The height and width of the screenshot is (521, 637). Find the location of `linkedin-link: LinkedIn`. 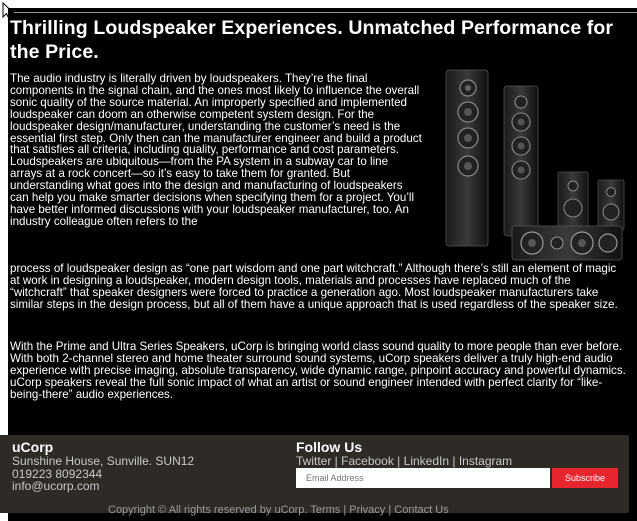

linkedin-link: LinkedIn is located at coordinates (426, 461).